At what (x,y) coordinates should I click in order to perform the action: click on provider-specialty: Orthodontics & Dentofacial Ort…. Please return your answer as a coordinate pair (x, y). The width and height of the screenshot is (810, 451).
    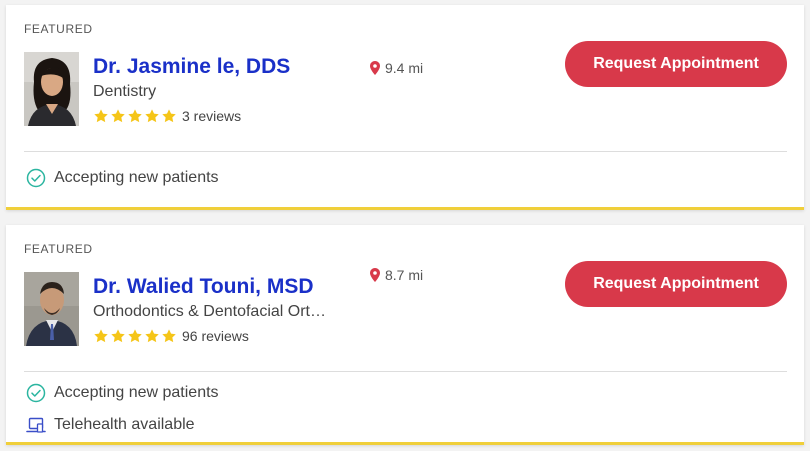
    Looking at the image, I should click on (209, 311).